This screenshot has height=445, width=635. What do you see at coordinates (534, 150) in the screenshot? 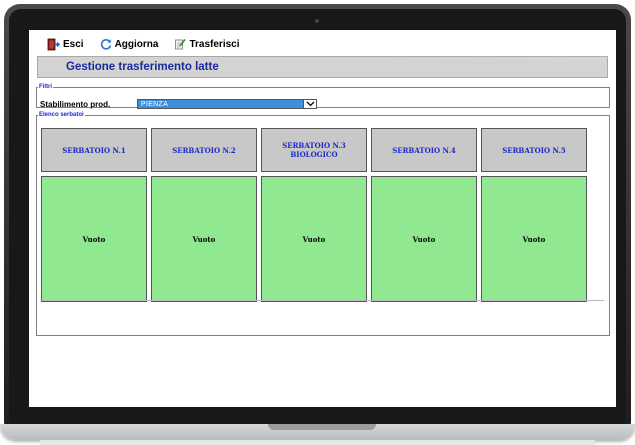
I see `tank-header-button: SERBATOIO N.5` at bounding box center [534, 150].